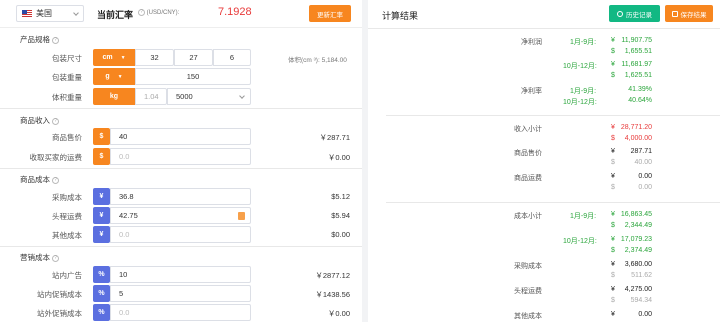  What do you see at coordinates (180, 312) in the screenshot?
I see `offsite-promo-input: 0.0` at bounding box center [180, 312].